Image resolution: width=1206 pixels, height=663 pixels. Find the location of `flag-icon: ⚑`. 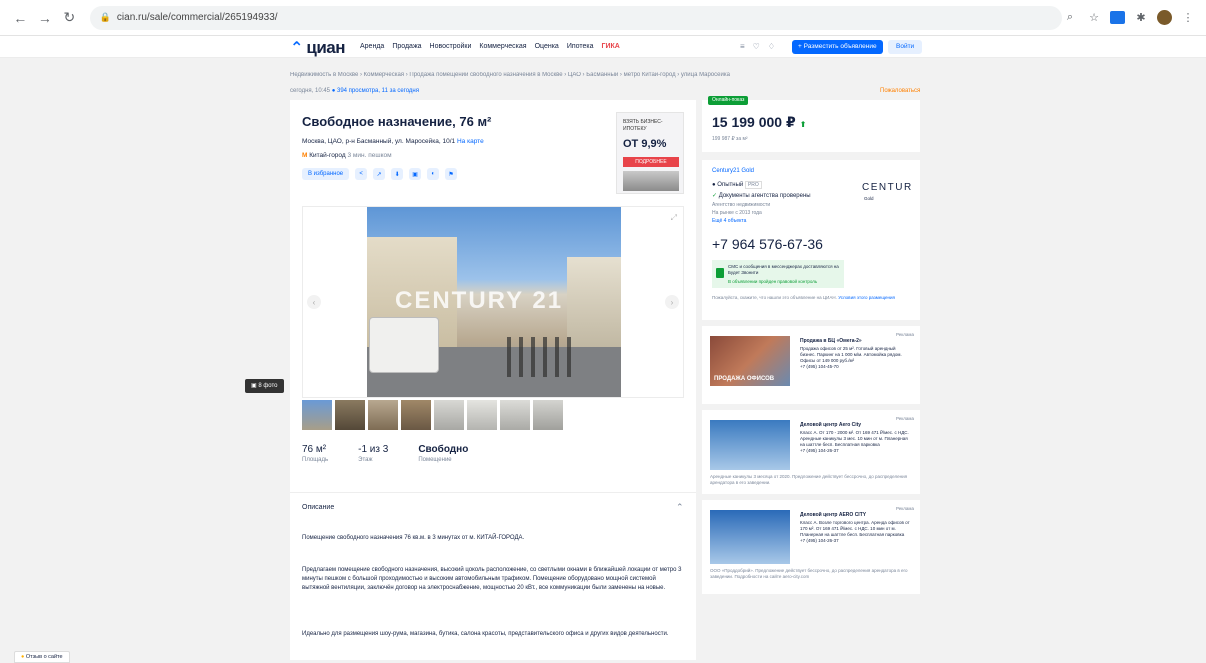

flag-icon: ⚑ is located at coordinates (451, 174).